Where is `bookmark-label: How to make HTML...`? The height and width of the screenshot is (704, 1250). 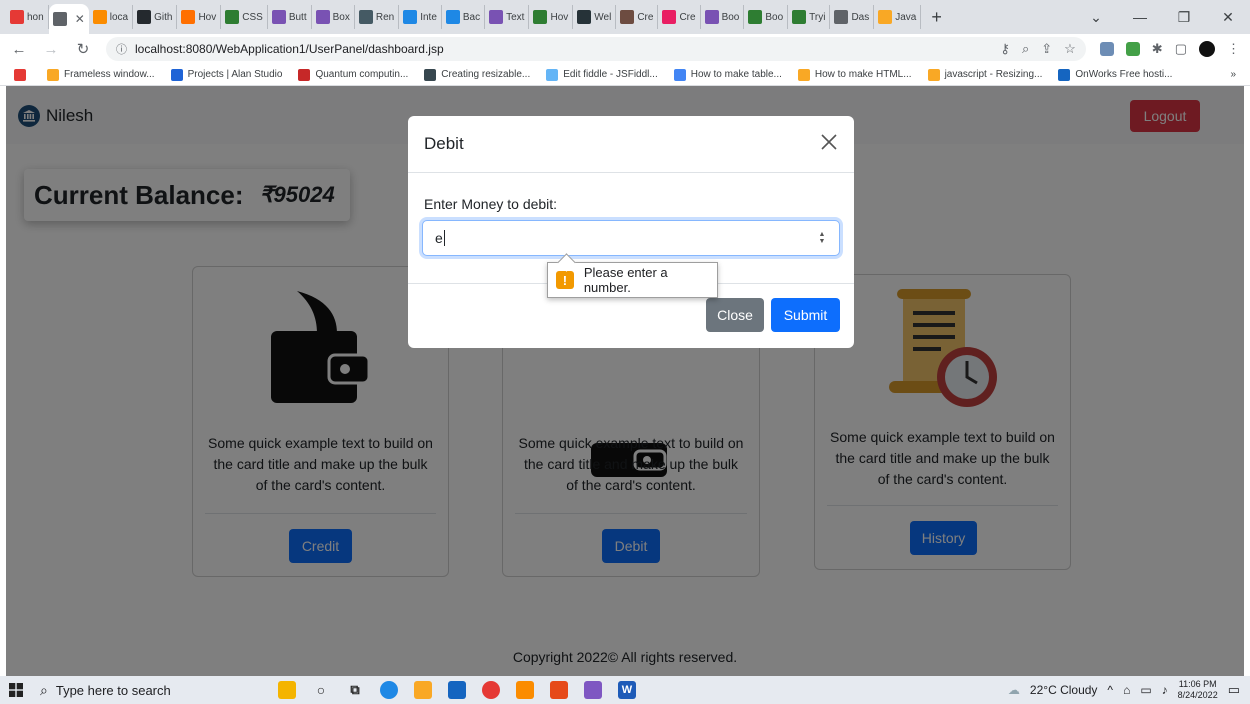 bookmark-label: How to make HTML... is located at coordinates (863, 74).